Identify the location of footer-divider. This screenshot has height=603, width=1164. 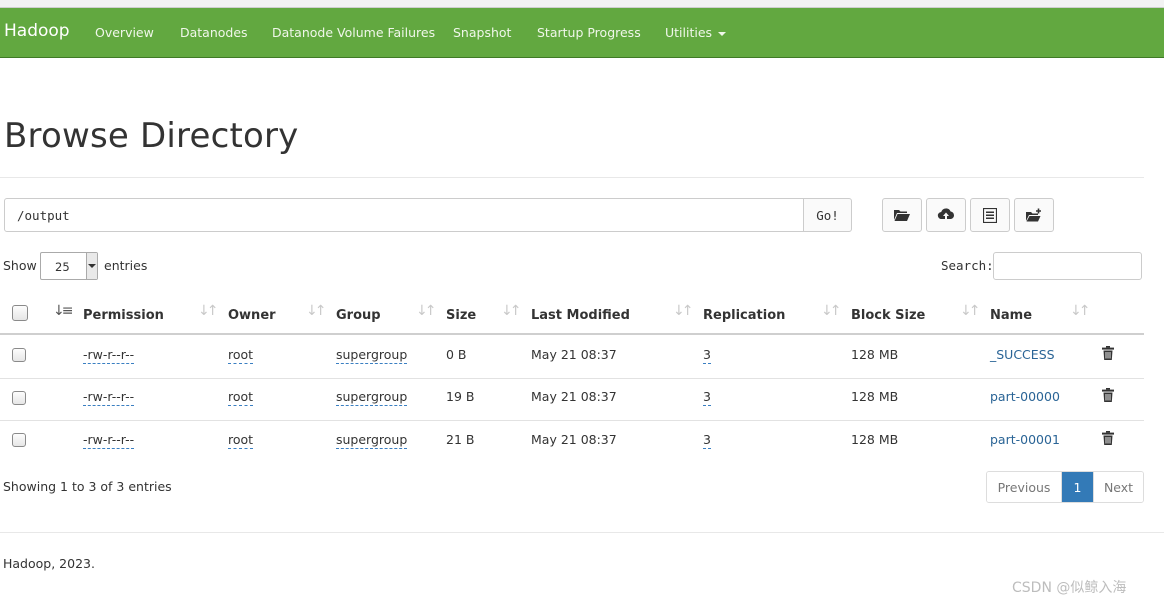
(582, 532).